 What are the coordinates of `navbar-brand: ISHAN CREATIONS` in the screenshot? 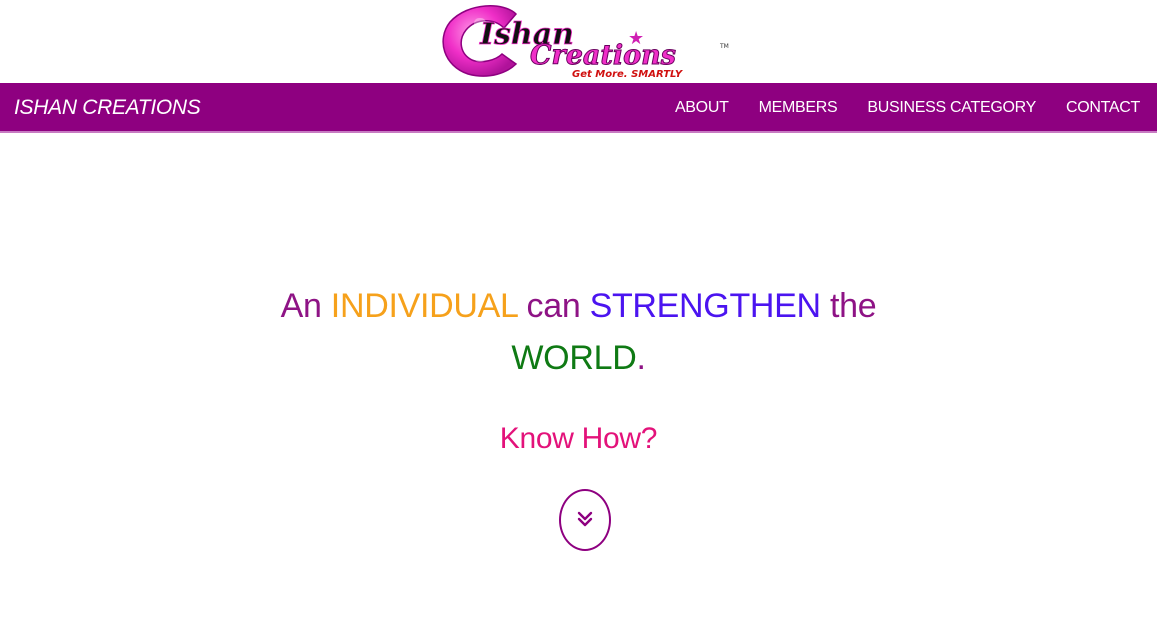 It's located at (107, 108).